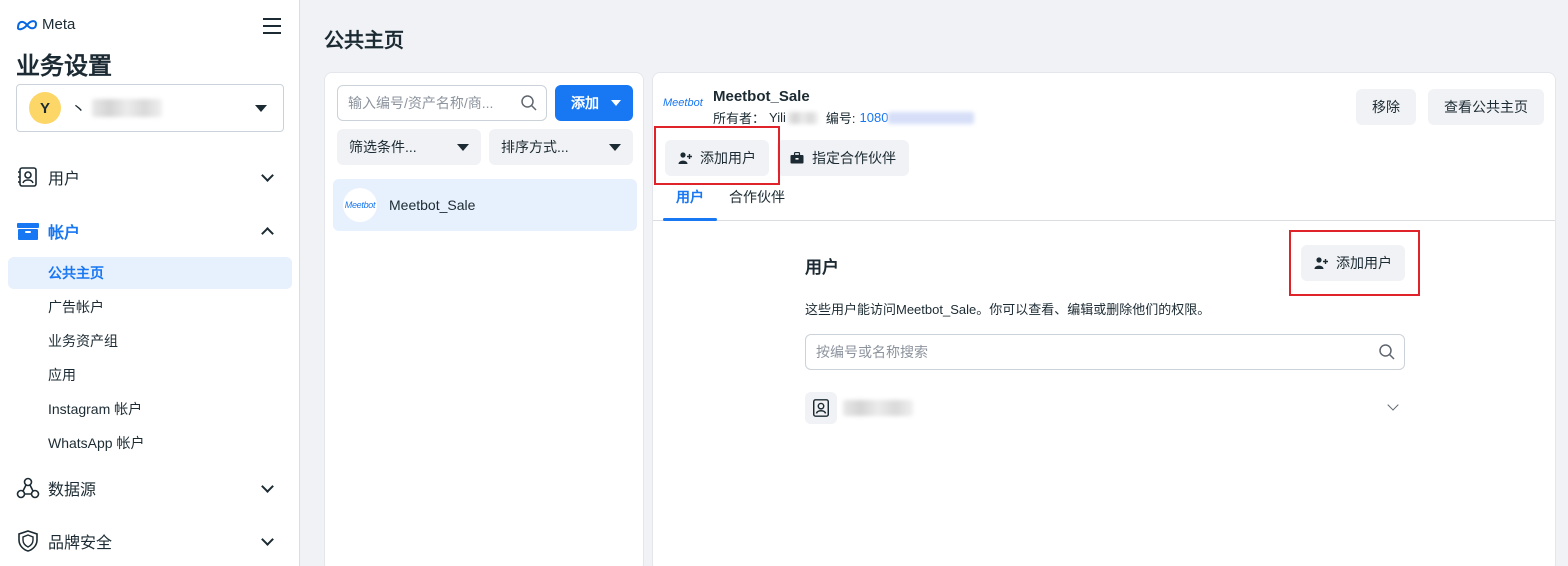 This screenshot has width=1568, height=566. Describe the element at coordinates (874, 117) in the screenshot. I see `id-value: 1080` at that location.